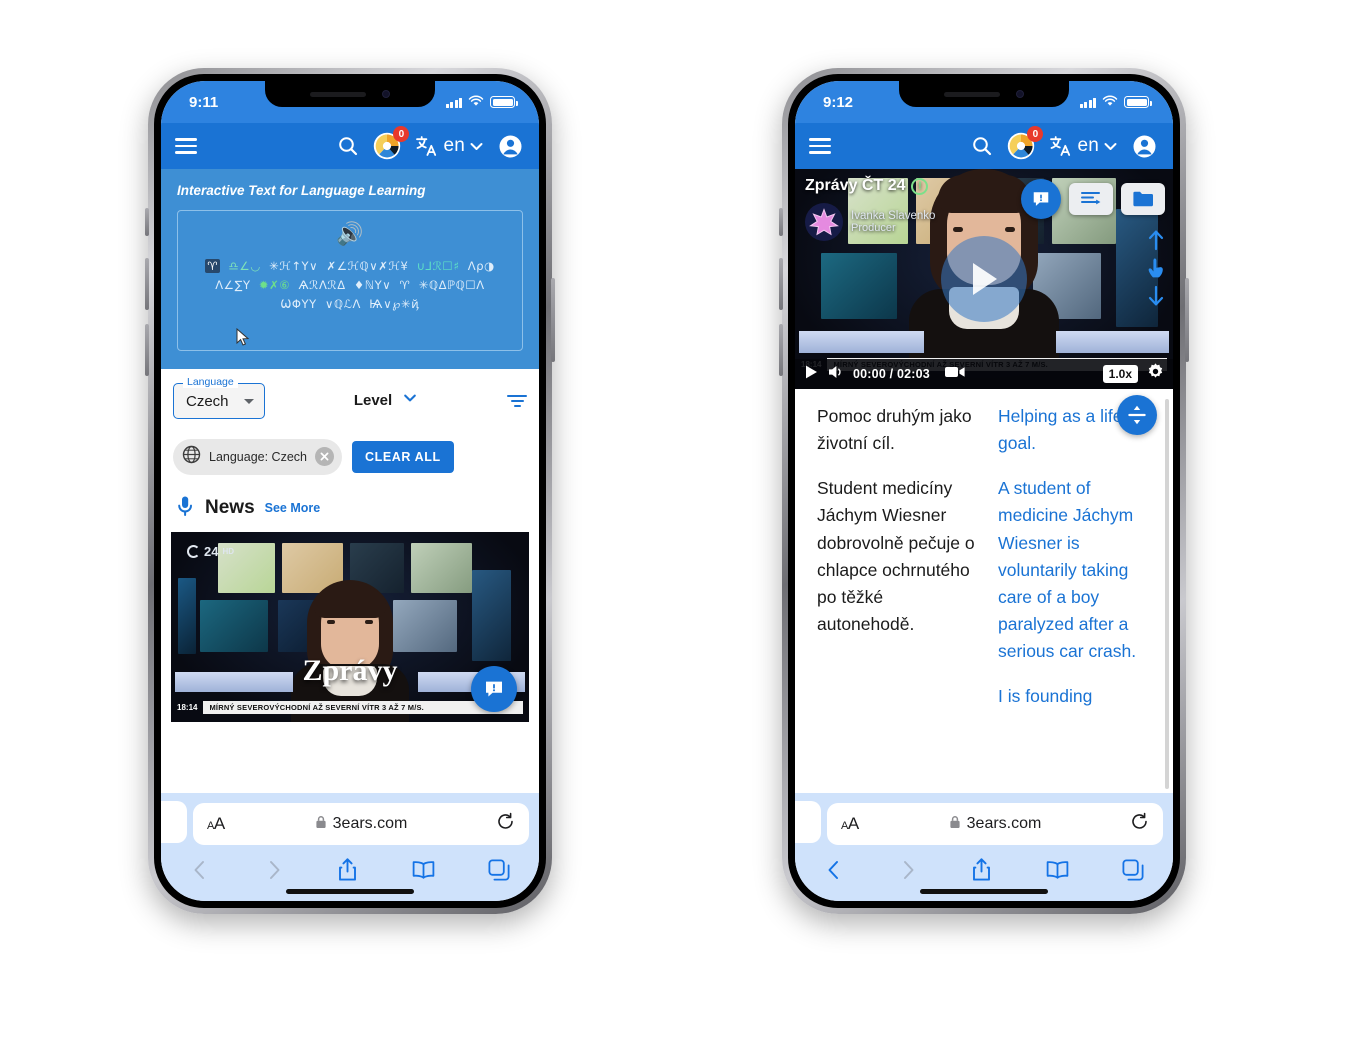  What do you see at coordinates (403, 456) in the screenshot?
I see `clear-all-button: CLEAR ALL` at bounding box center [403, 456].